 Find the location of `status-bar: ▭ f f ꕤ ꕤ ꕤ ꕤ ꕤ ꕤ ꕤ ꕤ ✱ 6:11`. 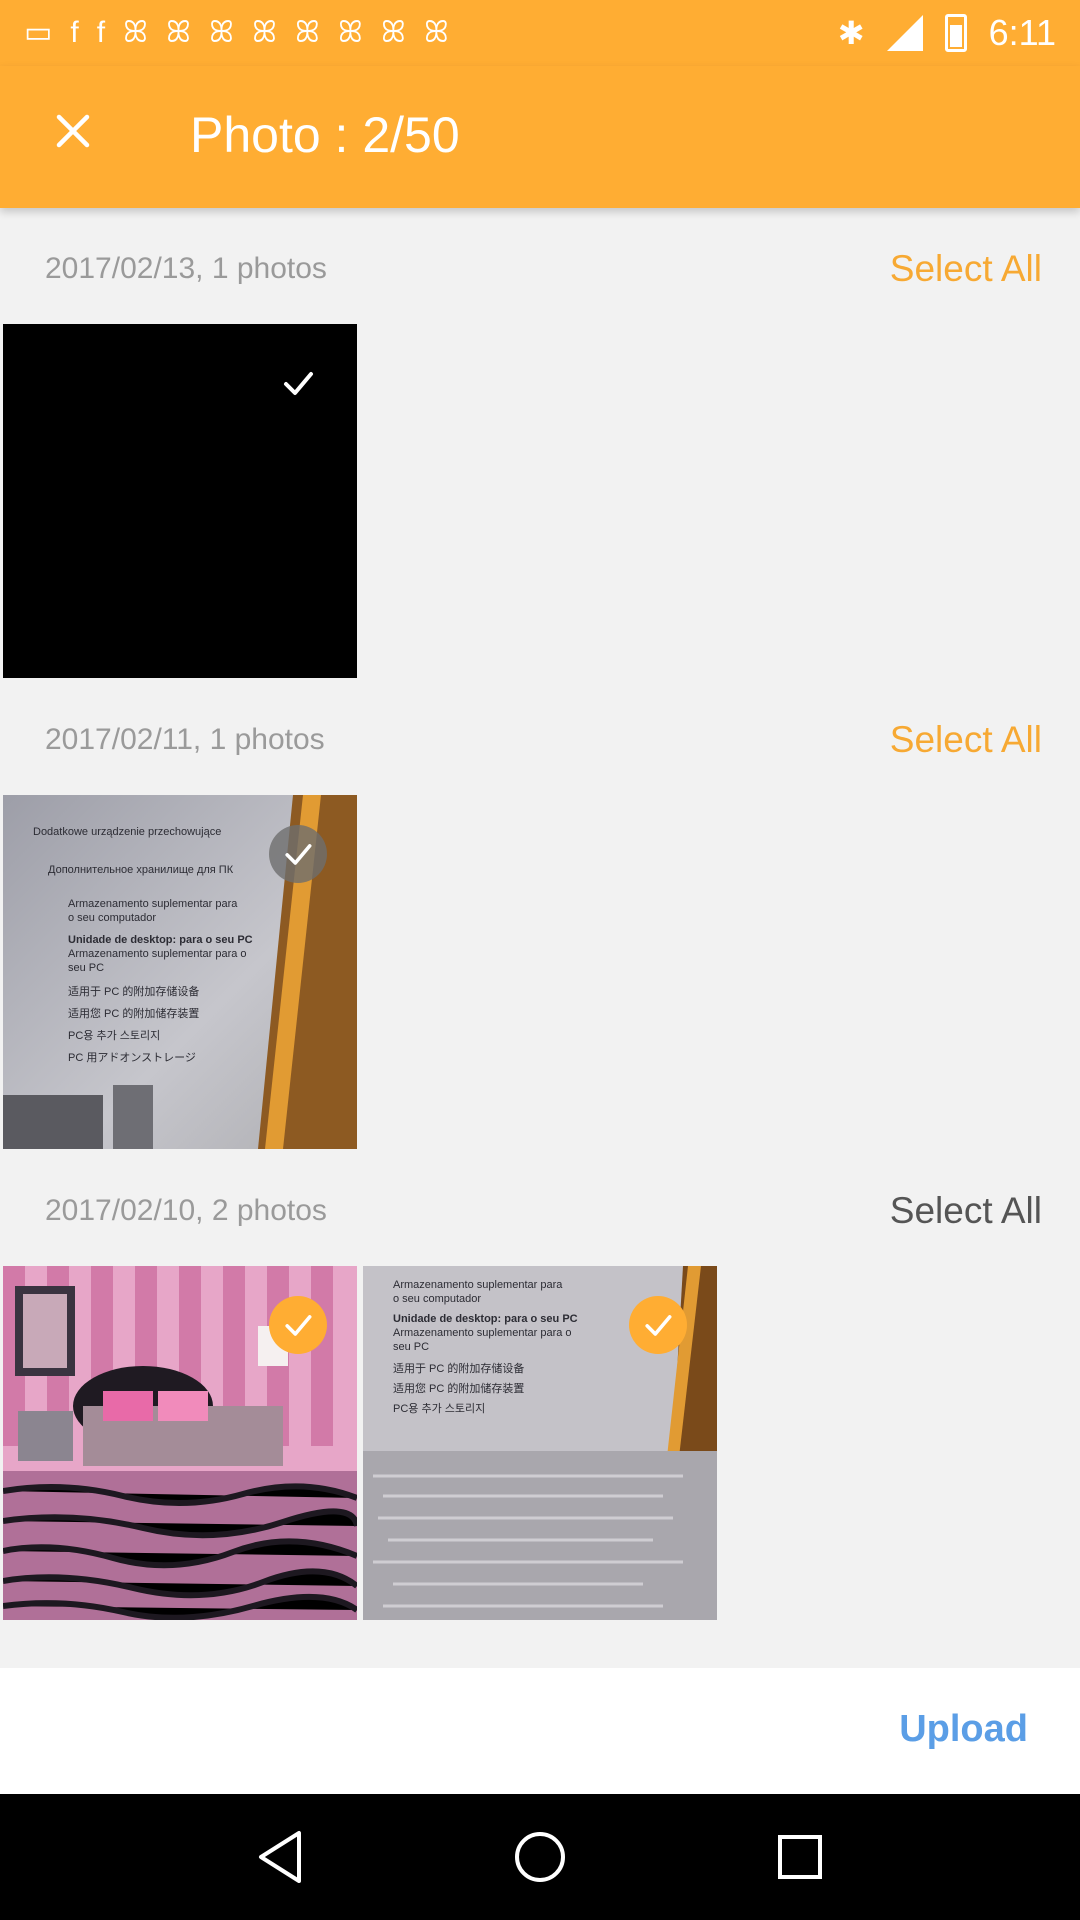

status-bar: ▭ f f ꕤ ꕤ ꕤ ꕤ ꕤ ꕤ ꕤ ꕤ ✱ 6:11 is located at coordinates (540, 33).